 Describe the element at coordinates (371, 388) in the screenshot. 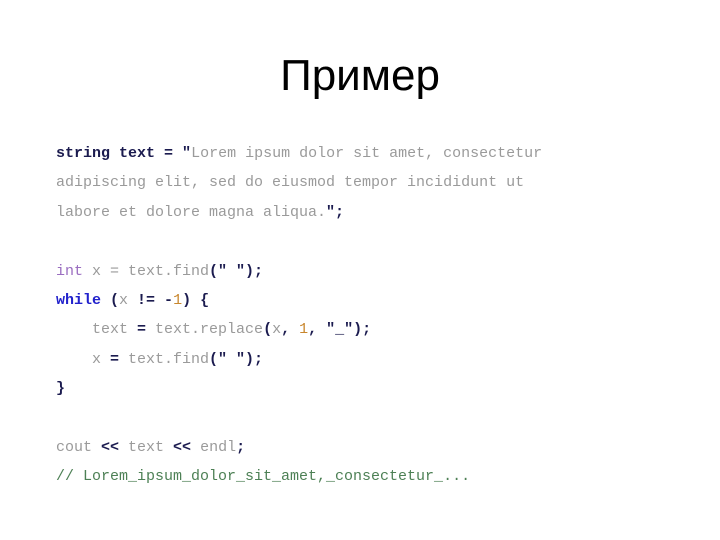

I see `line-close-brace: }` at that location.